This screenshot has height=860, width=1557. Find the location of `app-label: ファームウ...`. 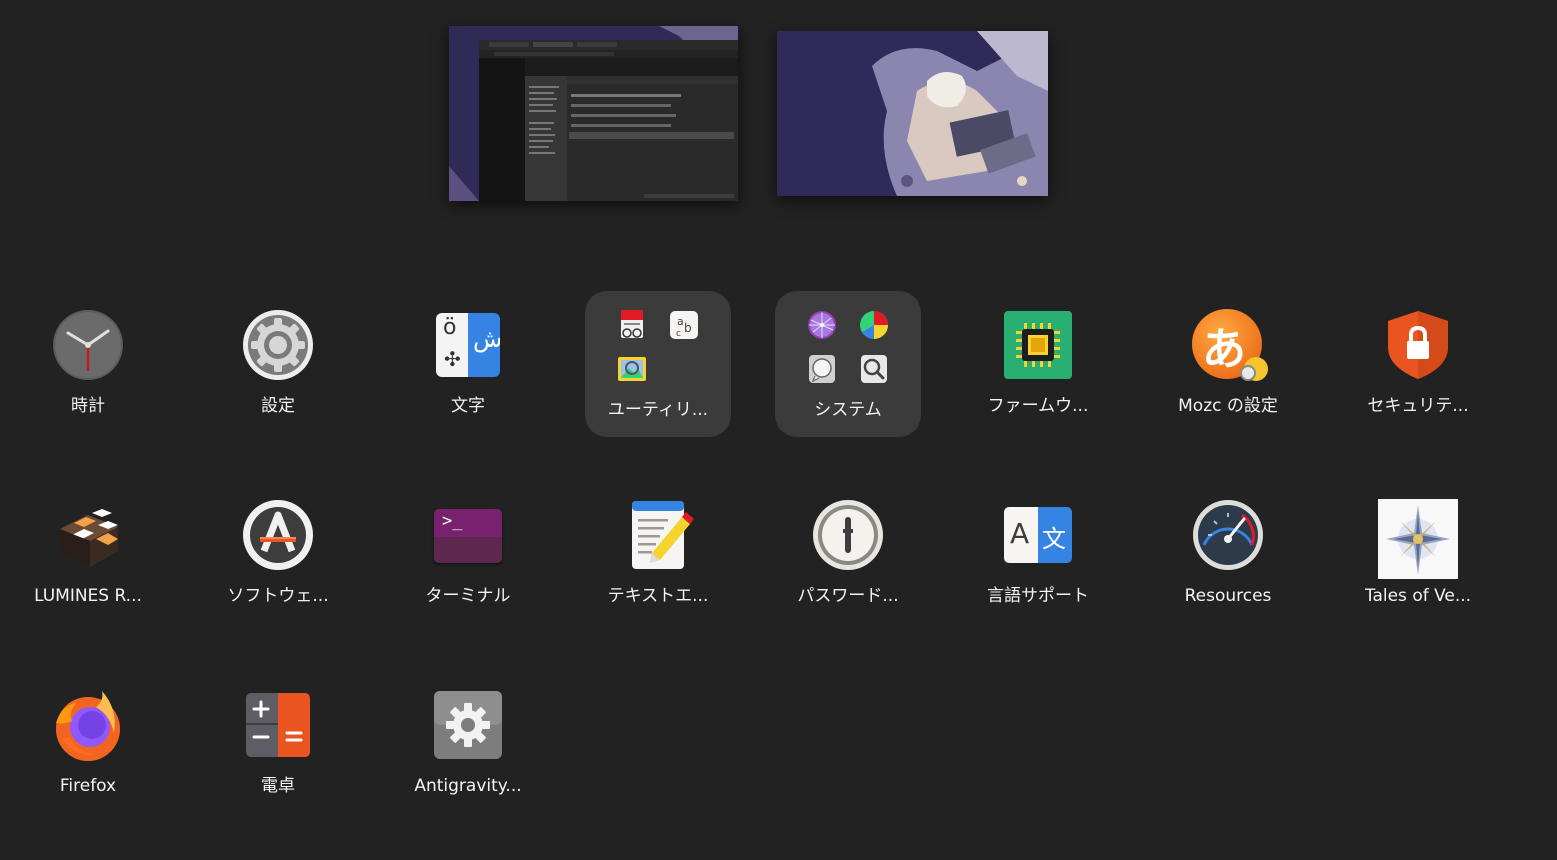

app-label: ファームウ... is located at coordinates (1038, 406).